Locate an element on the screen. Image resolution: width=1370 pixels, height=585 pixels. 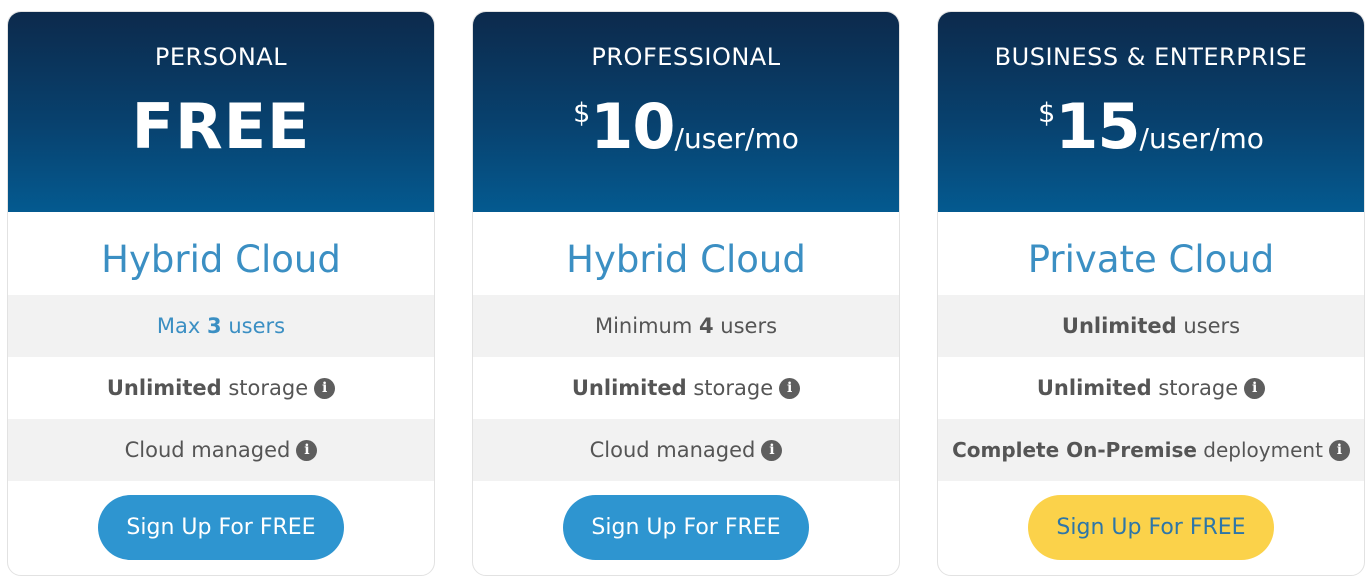
feature-users: Minimum 4 users is located at coordinates (686, 326).